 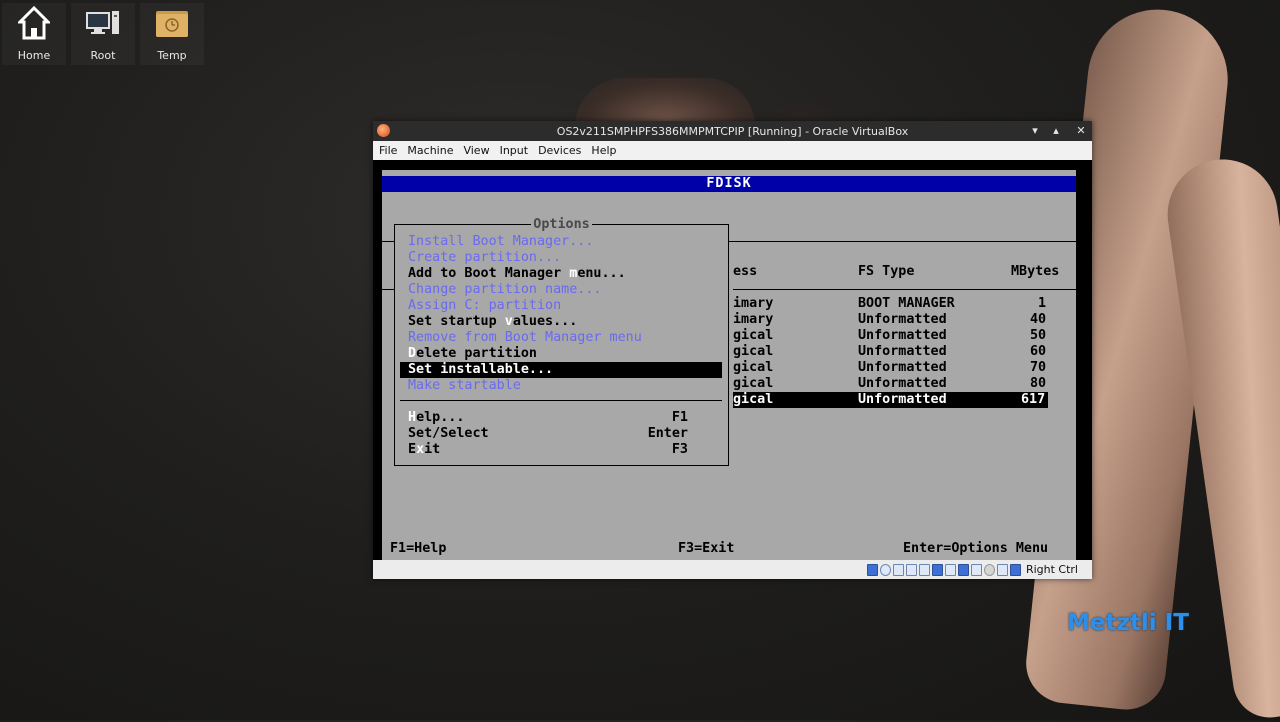 I want to click on cell-mbytes: 70, so click(x=1038, y=367).